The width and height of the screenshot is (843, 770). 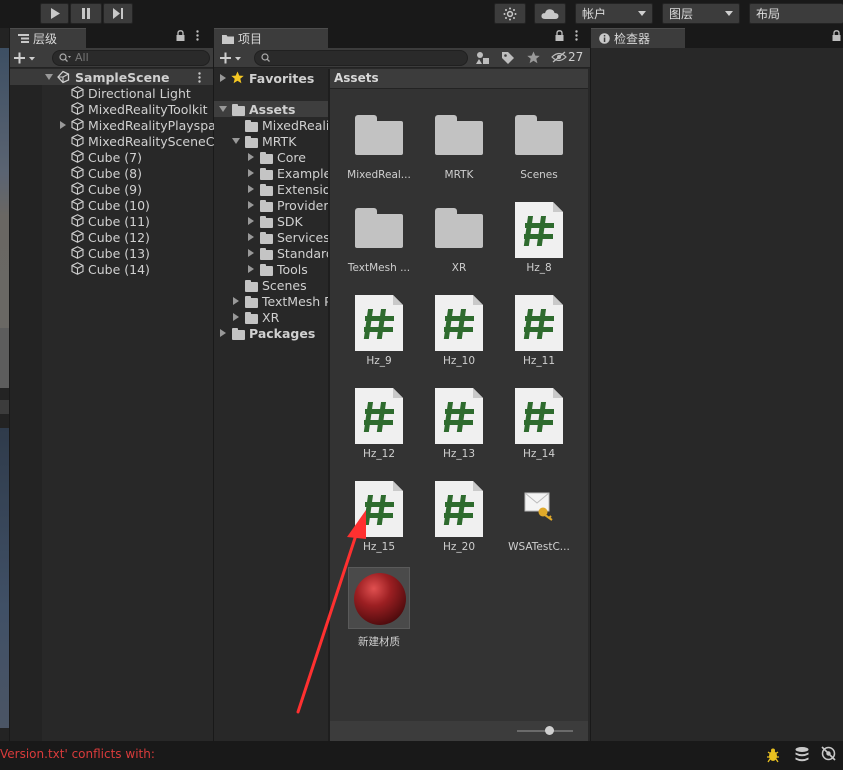 What do you see at coordinates (4, 358) in the screenshot?
I see `scene-view-ground` at bounding box center [4, 358].